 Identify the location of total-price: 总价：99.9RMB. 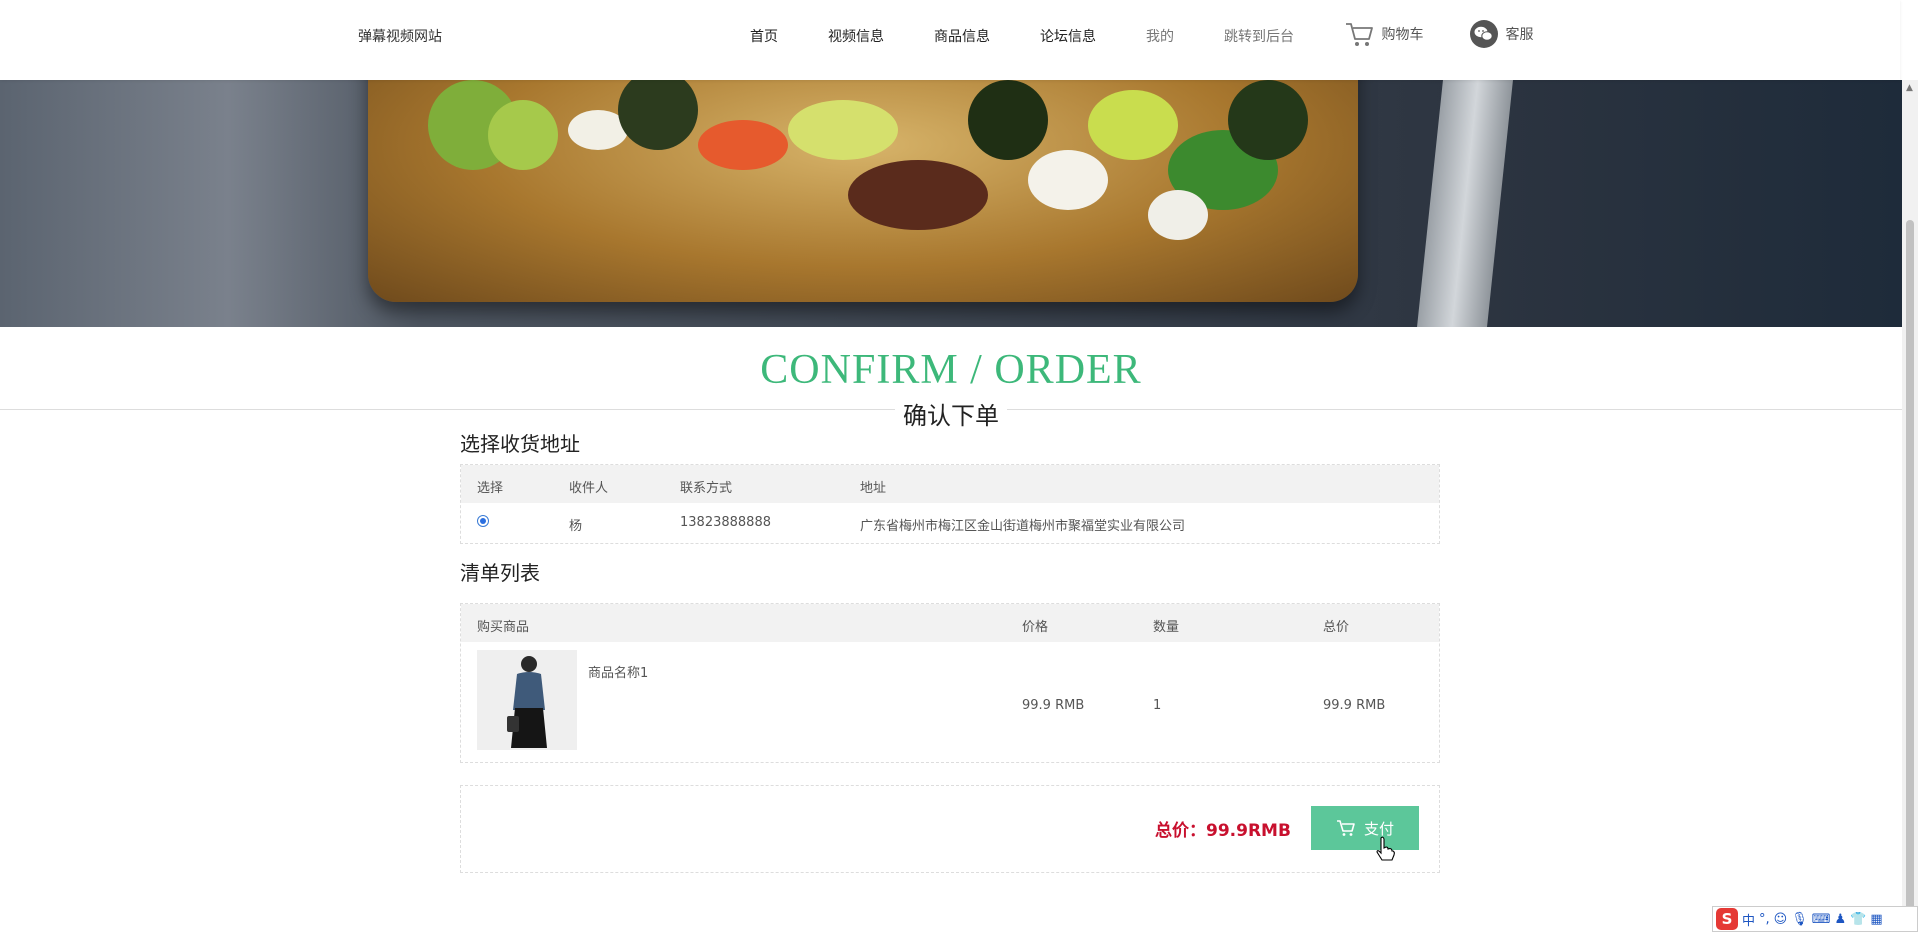
(1223, 831).